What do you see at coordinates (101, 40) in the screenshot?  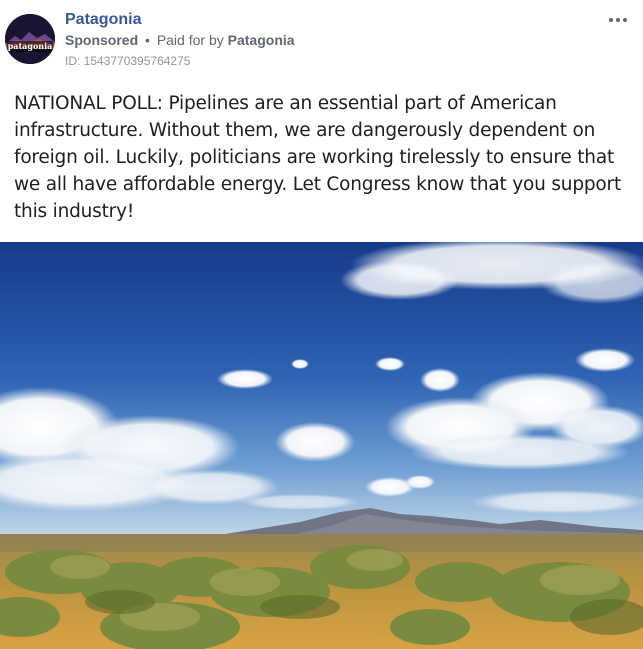 I see `sponsored-label: Sponsored` at bounding box center [101, 40].